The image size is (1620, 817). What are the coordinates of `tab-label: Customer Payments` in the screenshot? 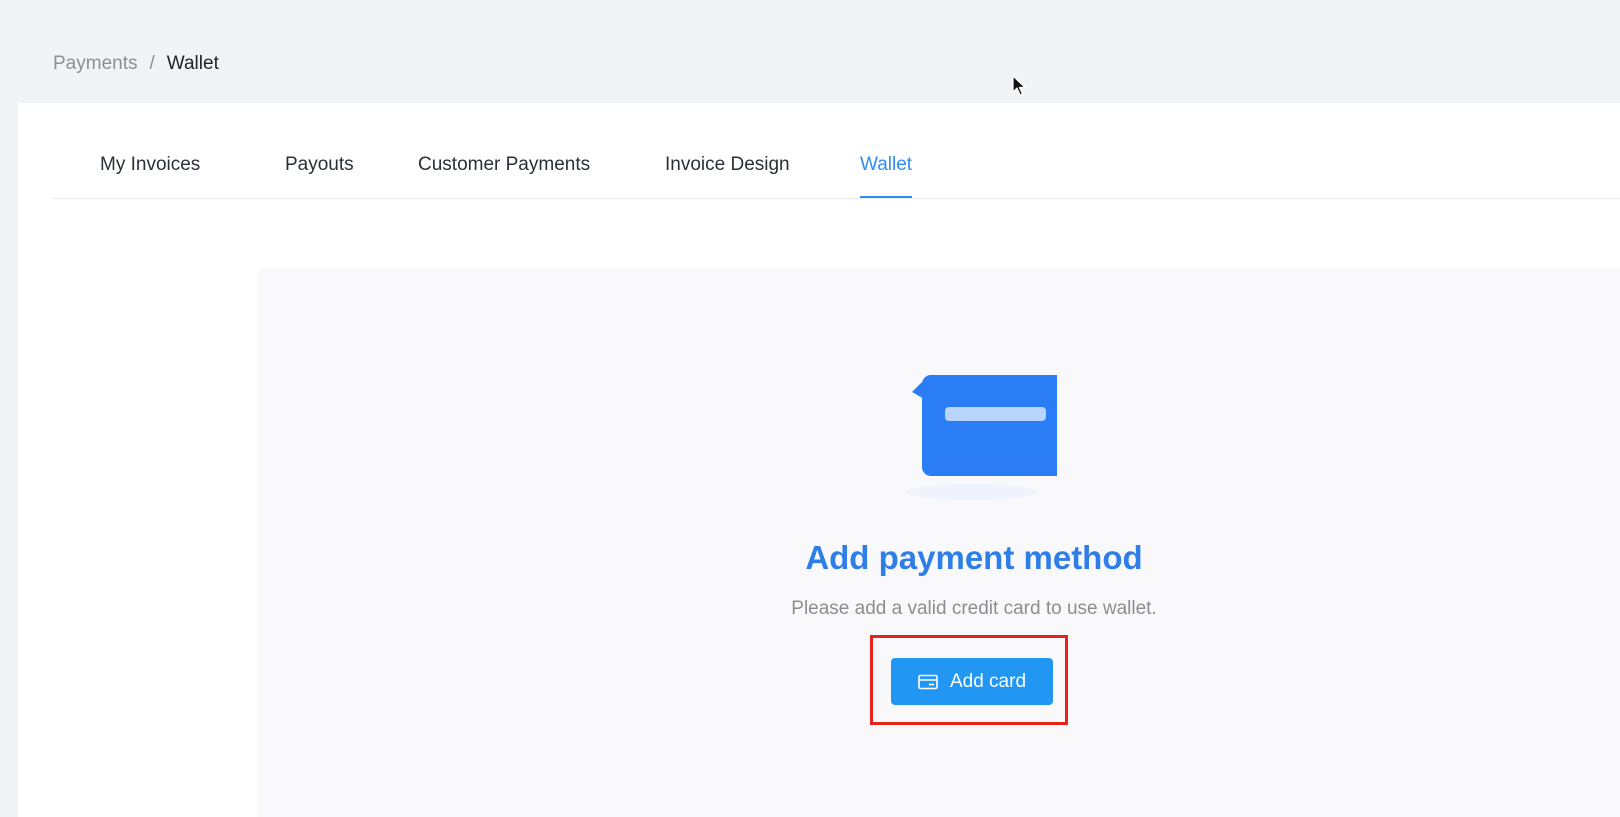 It's located at (504, 164).